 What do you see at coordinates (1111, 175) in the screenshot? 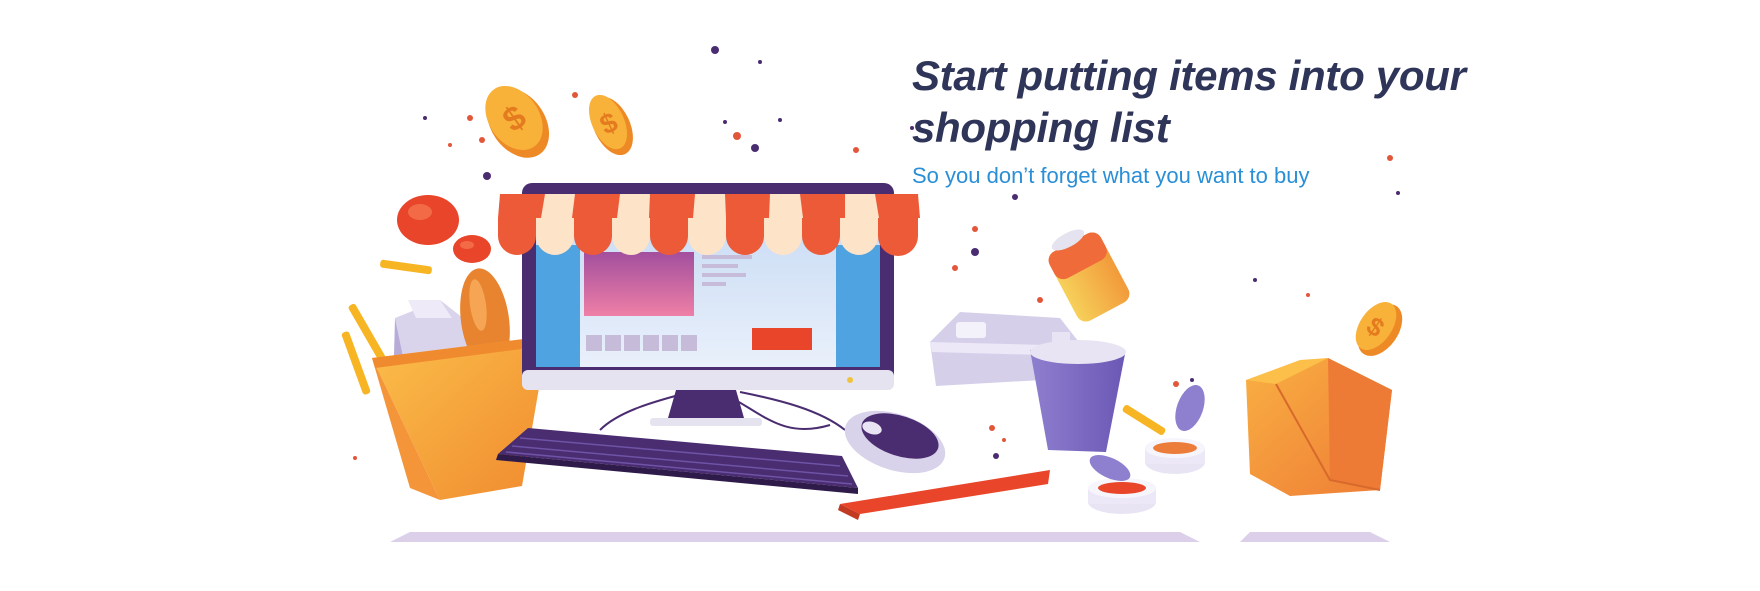
I see `subline: So you don’t forget what you want to buy` at bounding box center [1111, 175].